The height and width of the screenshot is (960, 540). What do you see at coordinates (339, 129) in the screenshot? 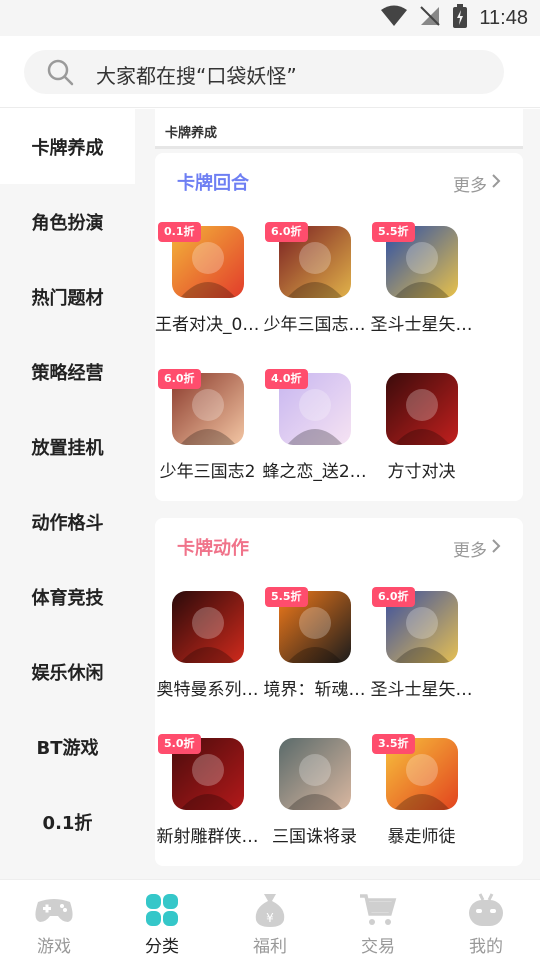
I see `section-header: 卡牌养成` at bounding box center [339, 129].